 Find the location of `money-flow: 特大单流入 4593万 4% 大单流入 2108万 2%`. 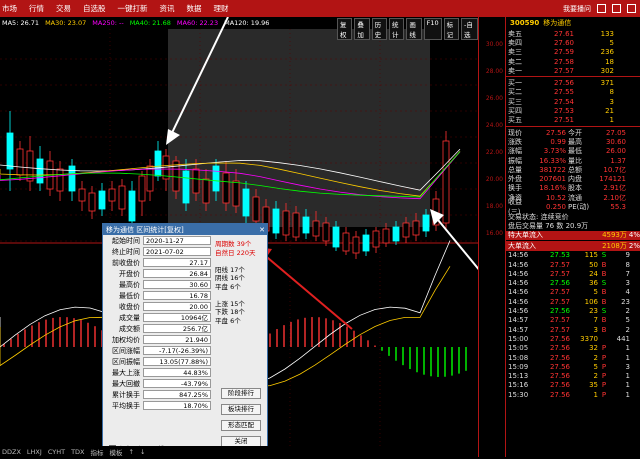

money-flow: 特大单流入 4593万 4% 大单流入 2108万 2% is located at coordinates (573, 240).